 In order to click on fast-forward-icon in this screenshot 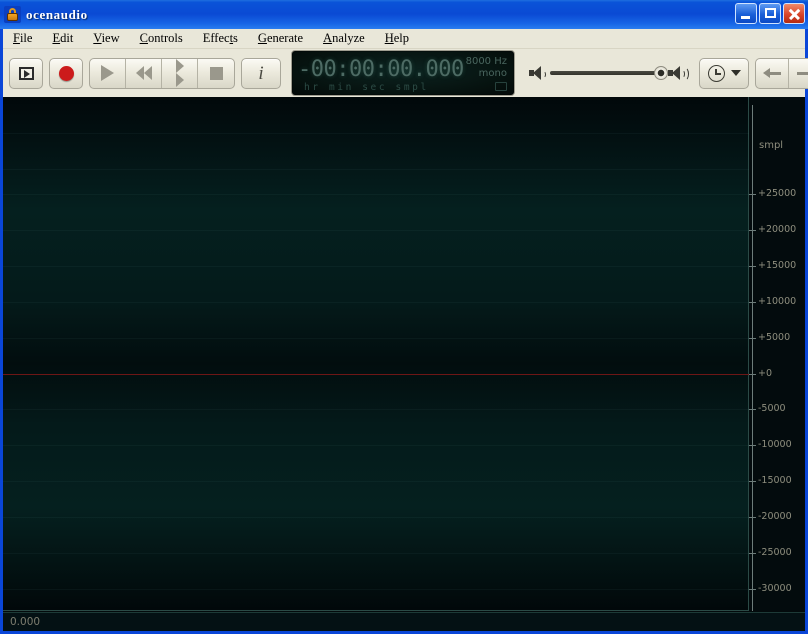, I will do `click(179, 73)`.